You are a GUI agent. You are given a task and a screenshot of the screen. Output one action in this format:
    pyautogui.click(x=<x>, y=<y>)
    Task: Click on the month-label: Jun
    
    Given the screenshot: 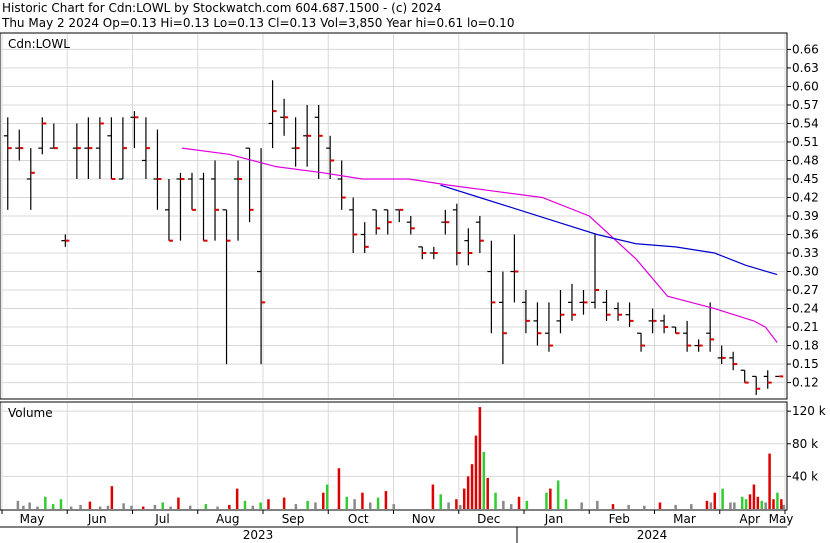 What is the action you would take?
    pyautogui.click(x=97, y=519)
    